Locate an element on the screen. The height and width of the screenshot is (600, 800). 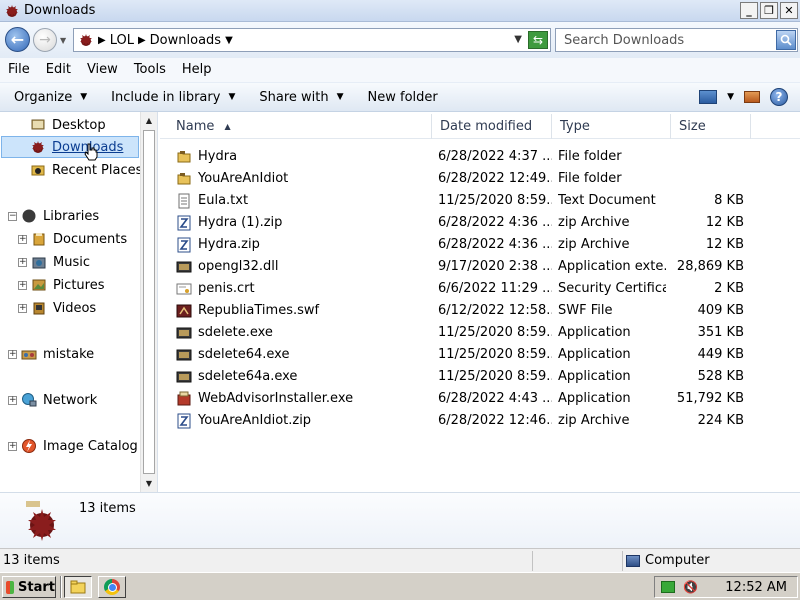
address-toolbar: ← → ▼ ▶ LOL ▶ Downloads ▼ ▼ ⇆ is located at coordinates (400, 40).